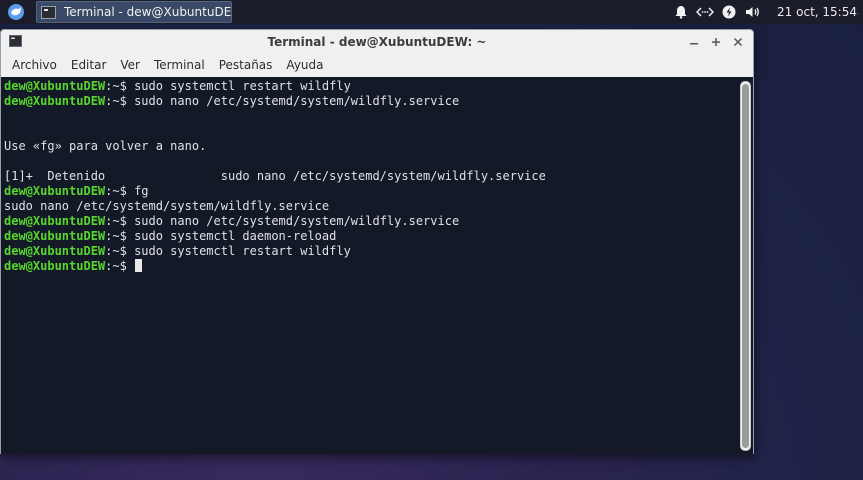 Image resolution: width=863 pixels, height=480 pixels. What do you see at coordinates (105, 146) in the screenshot?
I see `output-text: Use «fg» para volver a nano.` at bounding box center [105, 146].